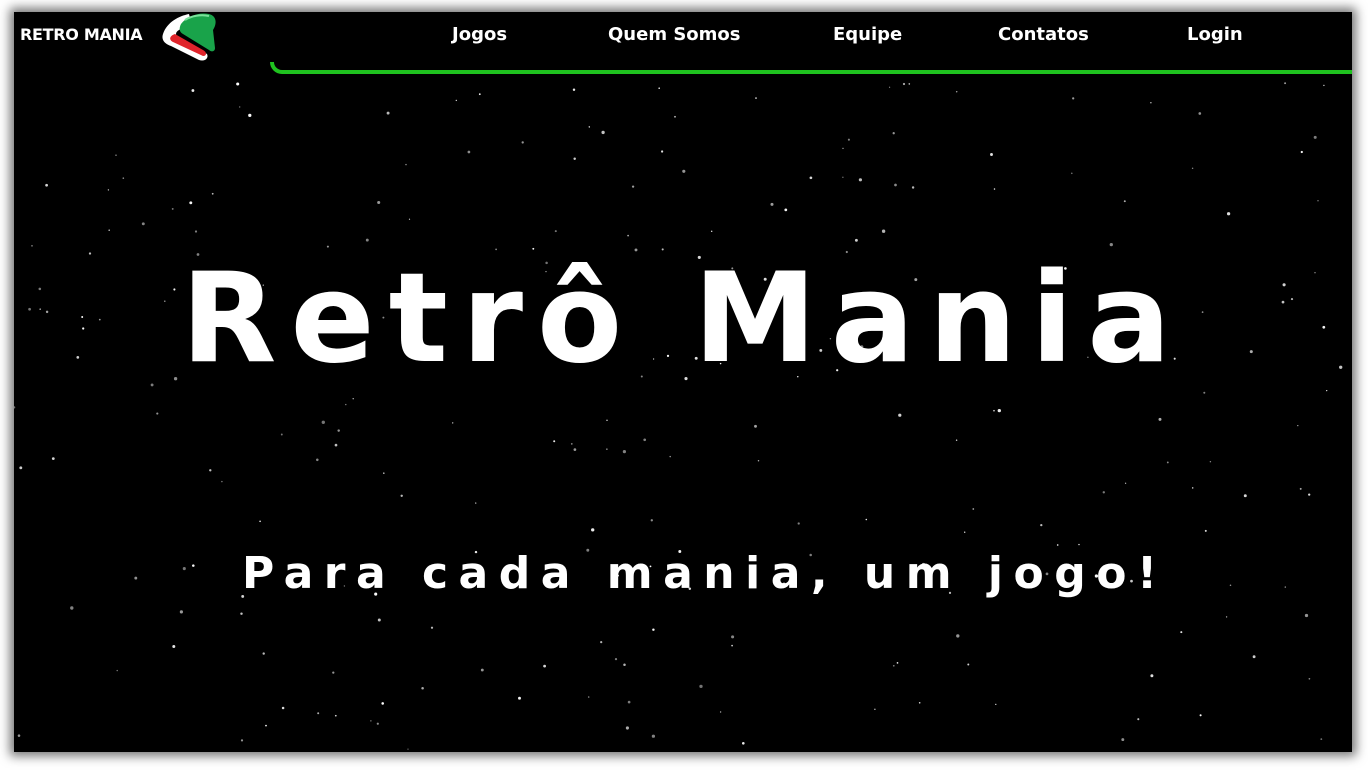 This screenshot has width=1368, height=770. I want to click on nav-link-contatos: Contatos, so click(1043, 34).